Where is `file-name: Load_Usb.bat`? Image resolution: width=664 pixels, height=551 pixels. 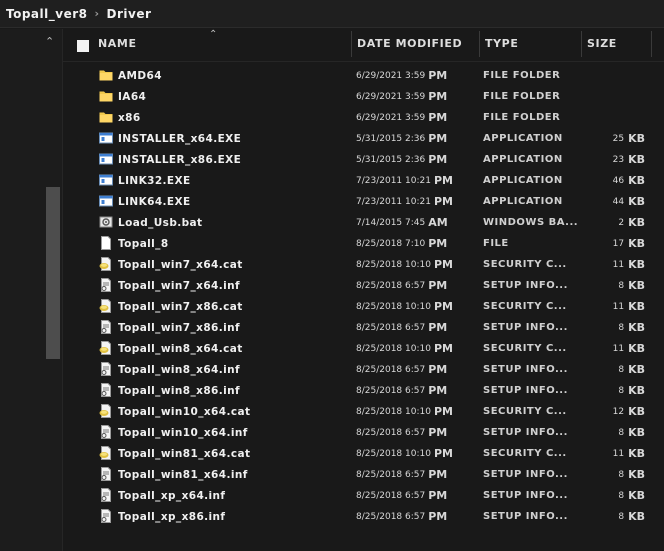 file-name: Load_Usb.bat is located at coordinates (160, 222).